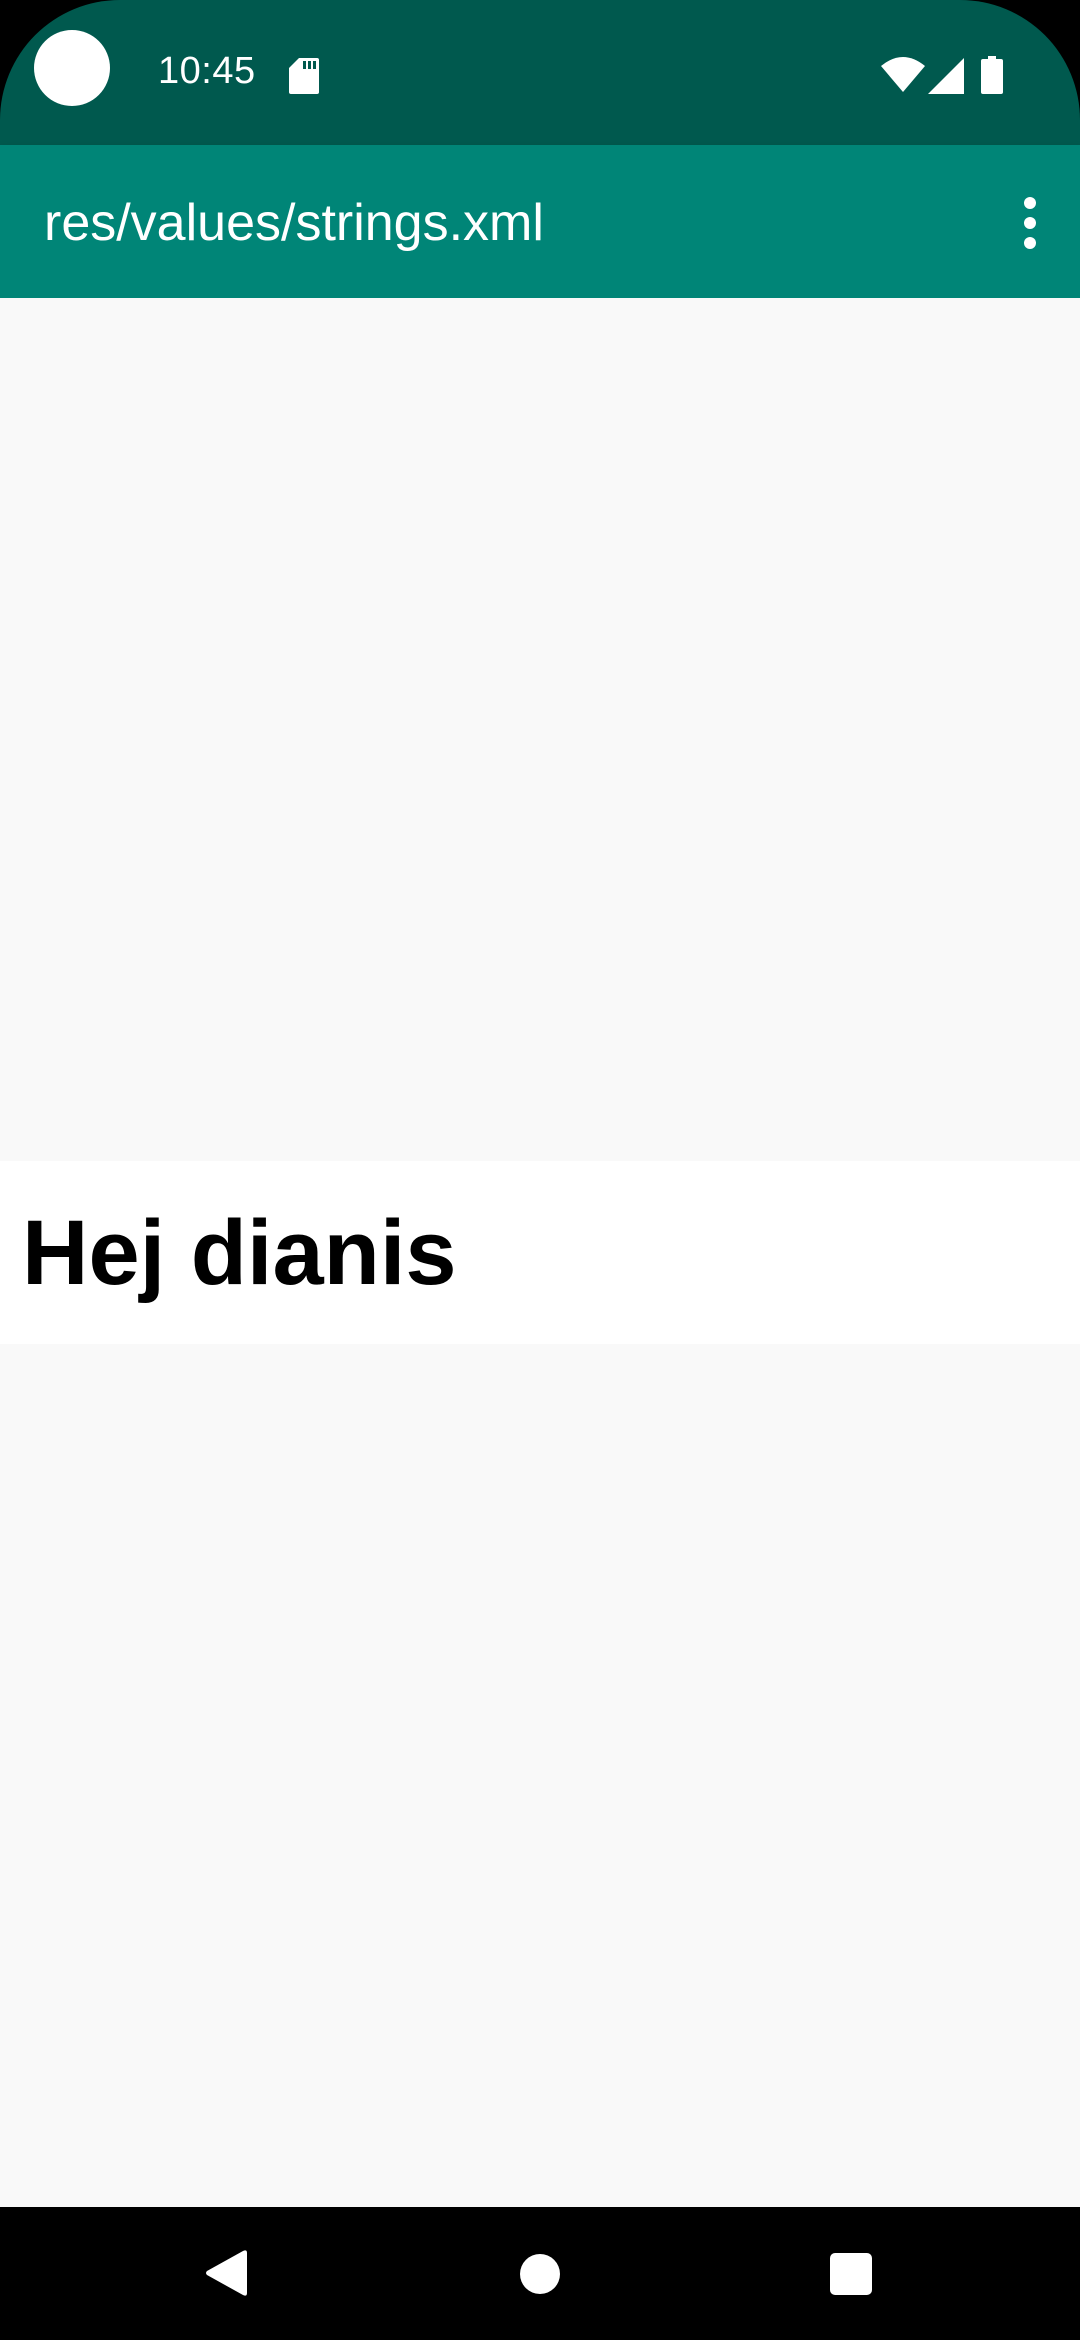  What do you see at coordinates (903, 74) in the screenshot?
I see `wifi-icon` at bounding box center [903, 74].